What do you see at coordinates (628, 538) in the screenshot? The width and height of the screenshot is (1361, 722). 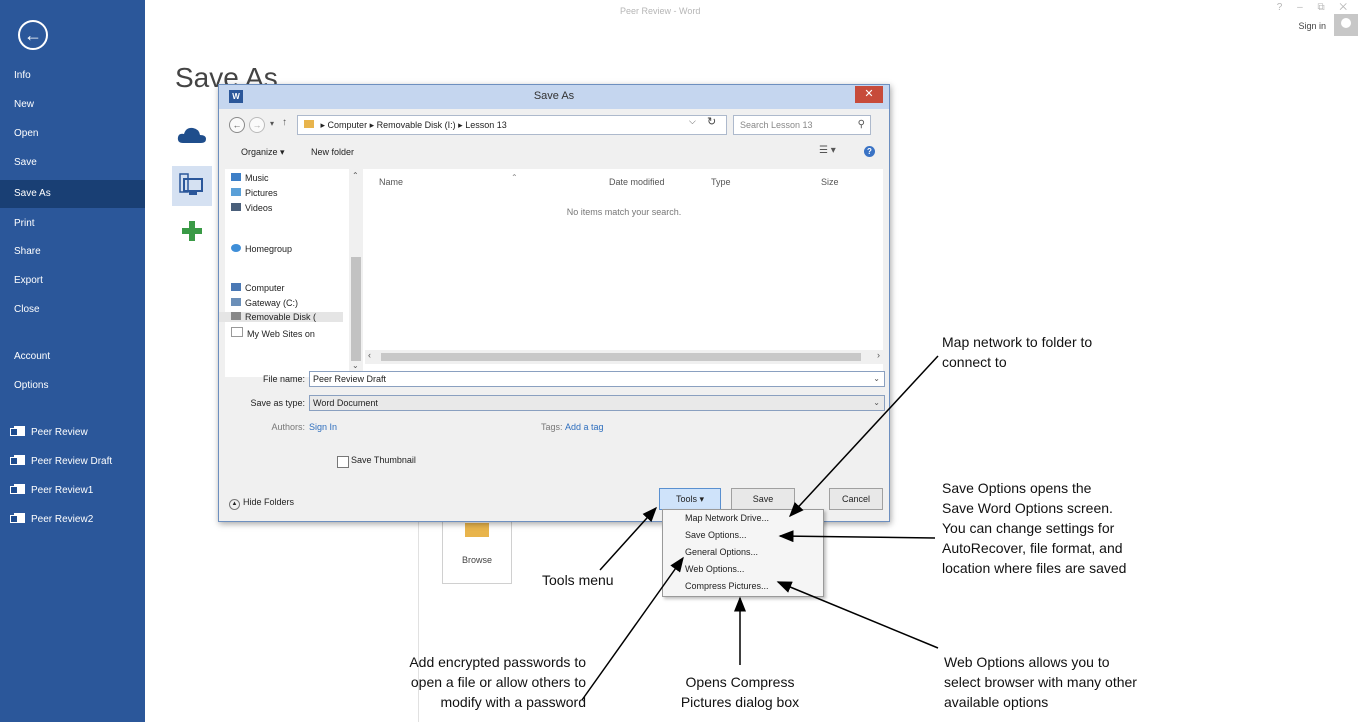 I see `arrow-tools` at bounding box center [628, 538].